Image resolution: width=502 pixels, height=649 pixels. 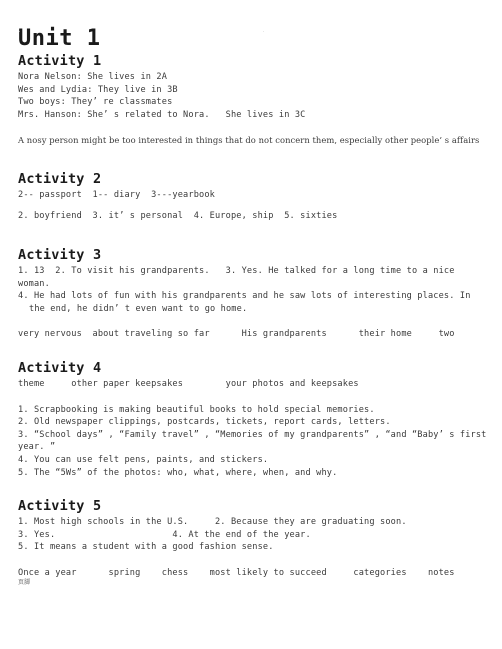 I want to click on activity-4-title: Activity 4, so click(x=60, y=367).